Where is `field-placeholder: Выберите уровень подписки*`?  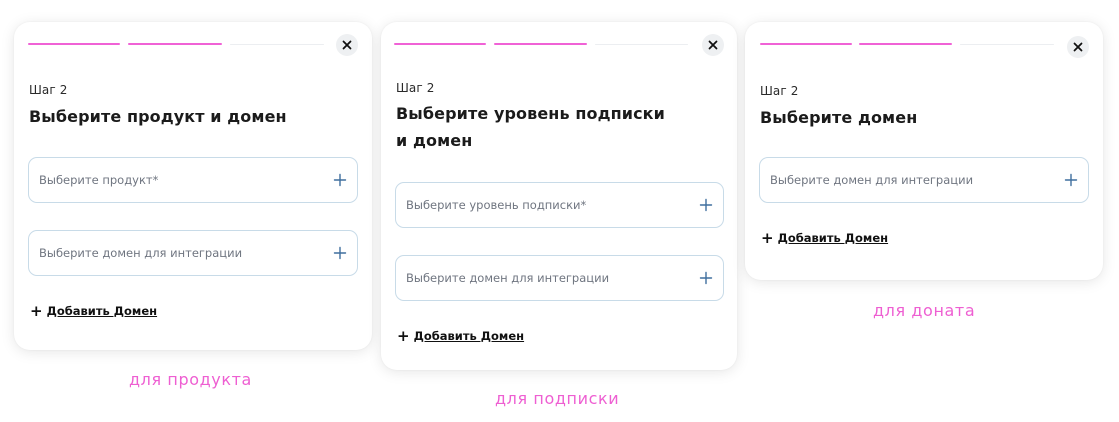
field-placeholder: Выберите уровень подписки* is located at coordinates (496, 205).